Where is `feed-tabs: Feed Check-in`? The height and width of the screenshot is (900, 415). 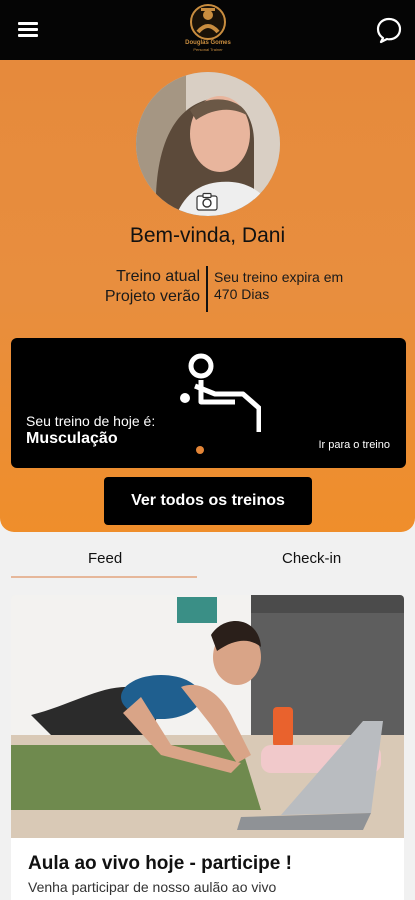
feed-tabs: Feed Check-in is located at coordinates (207, 557).